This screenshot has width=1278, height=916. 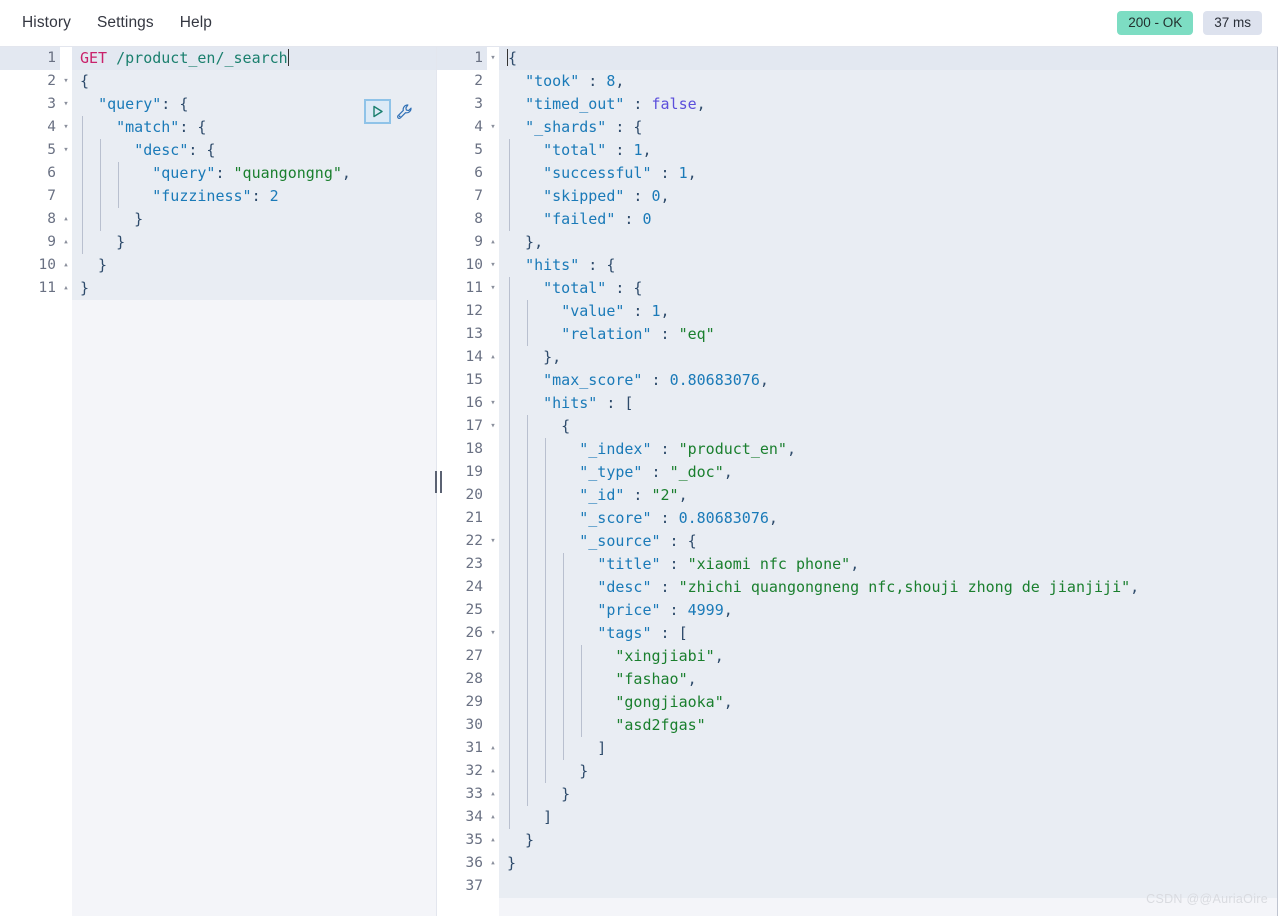 I want to click on code-line: 26 ▾ "tags" : [, so click(x=857, y=633).